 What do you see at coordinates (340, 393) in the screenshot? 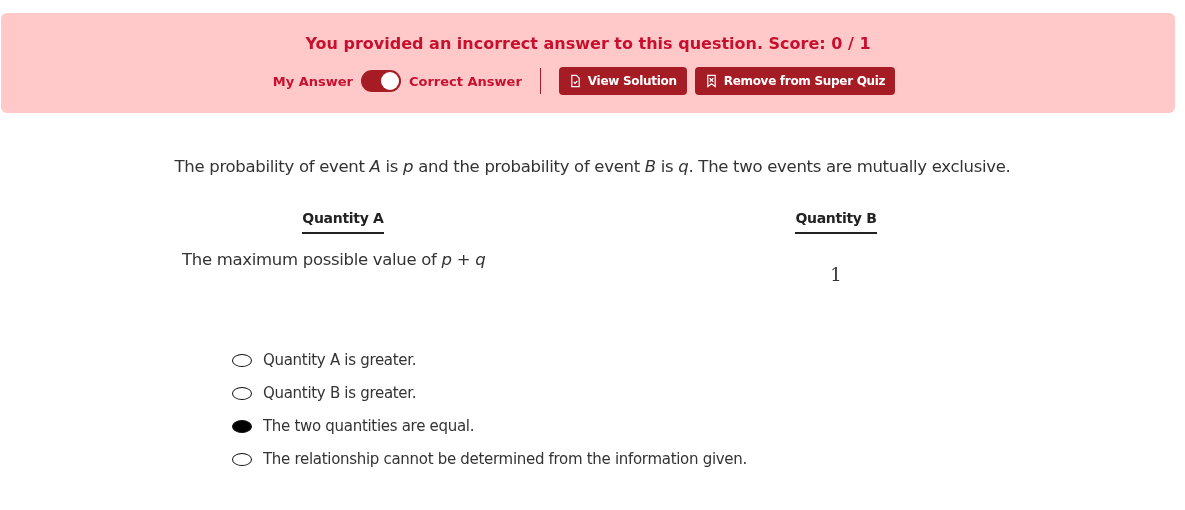
I see `choice-label: Quantity B is greater.` at bounding box center [340, 393].